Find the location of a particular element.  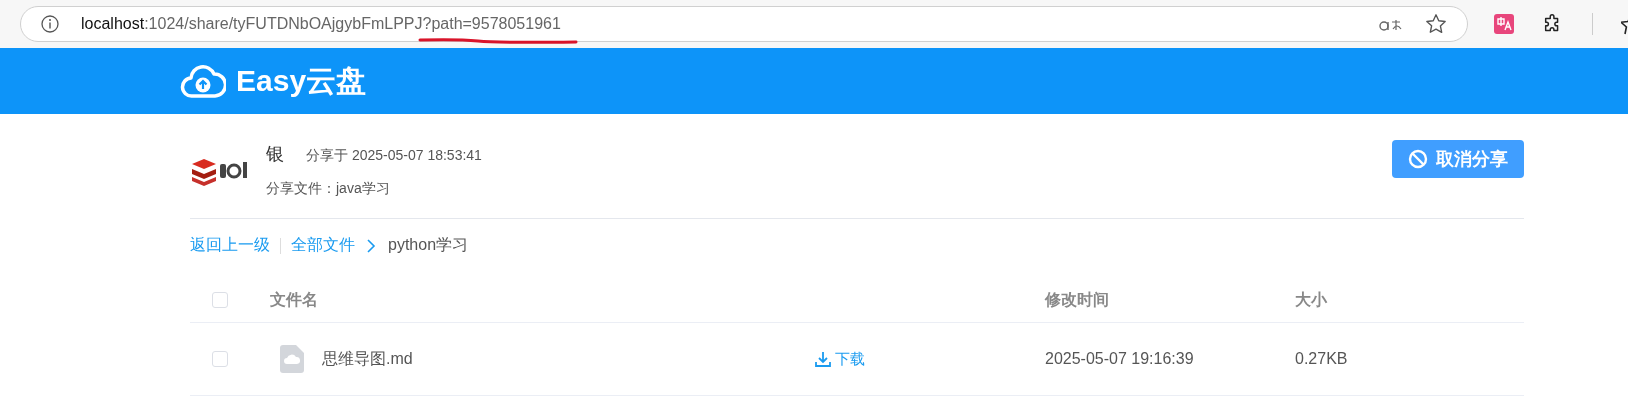

modified-time: 2025-05-07 19:16:39 is located at coordinates (1119, 359).